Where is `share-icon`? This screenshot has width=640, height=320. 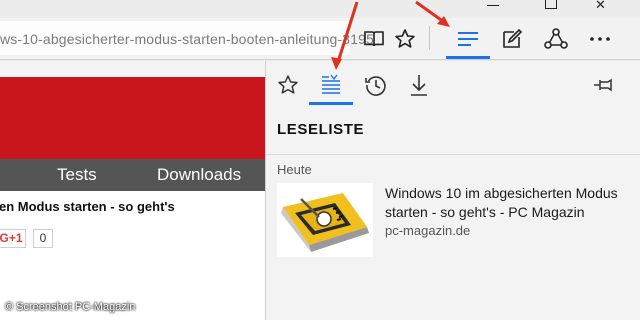
share-icon is located at coordinates (556, 39).